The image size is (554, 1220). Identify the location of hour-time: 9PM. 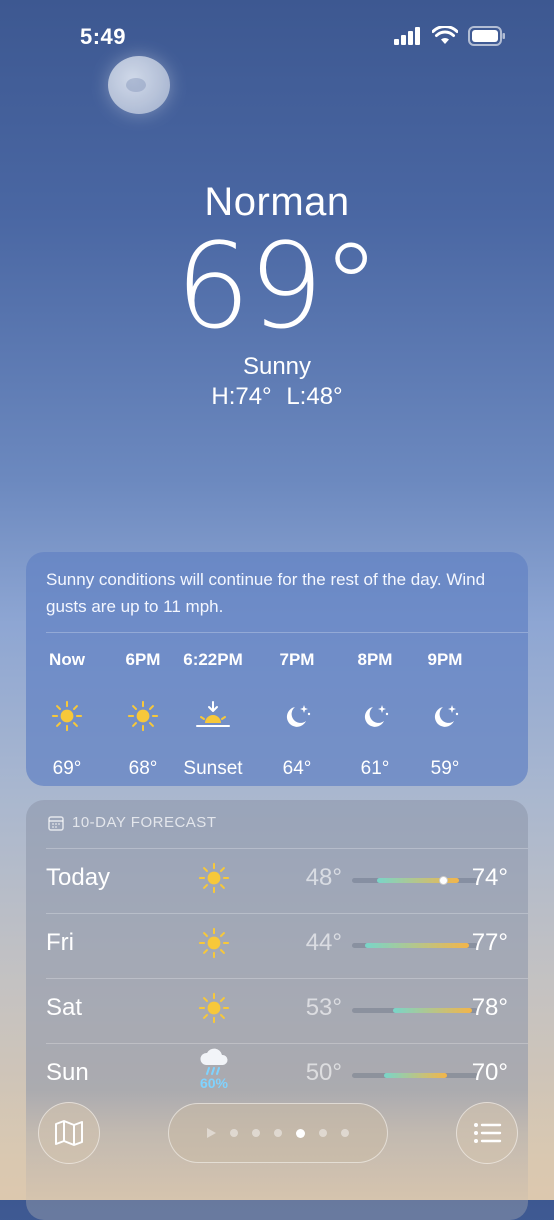
(445, 659).